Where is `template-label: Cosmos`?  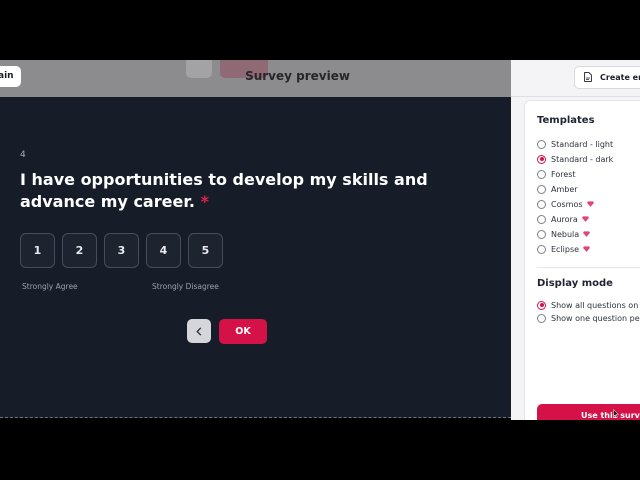 template-label: Cosmos is located at coordinates (567, 204).